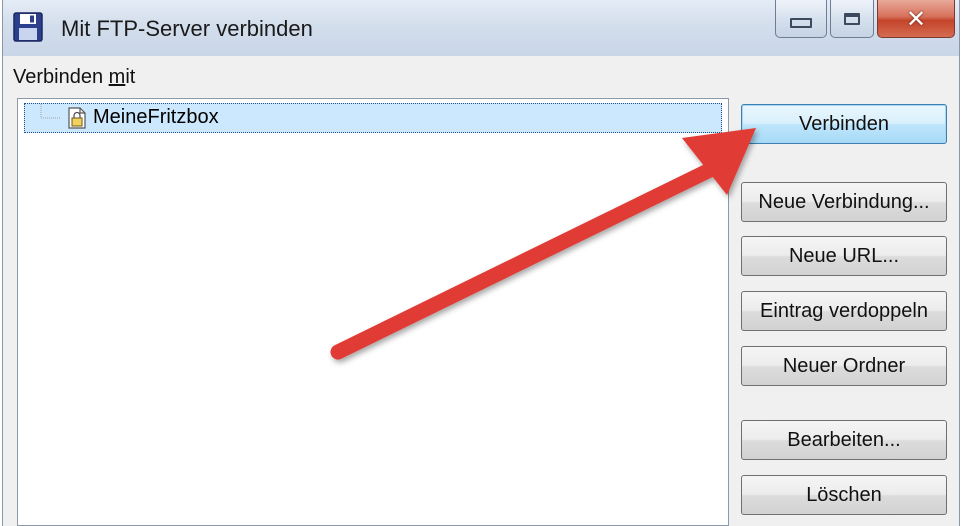 The height and width of the screenshot is (526, 962). What do you see at coordinates (481, 28) in the screenshot?
I see `title-bar: Mit FTP-Server verbinden ✕` at bounding box center [481, 28].